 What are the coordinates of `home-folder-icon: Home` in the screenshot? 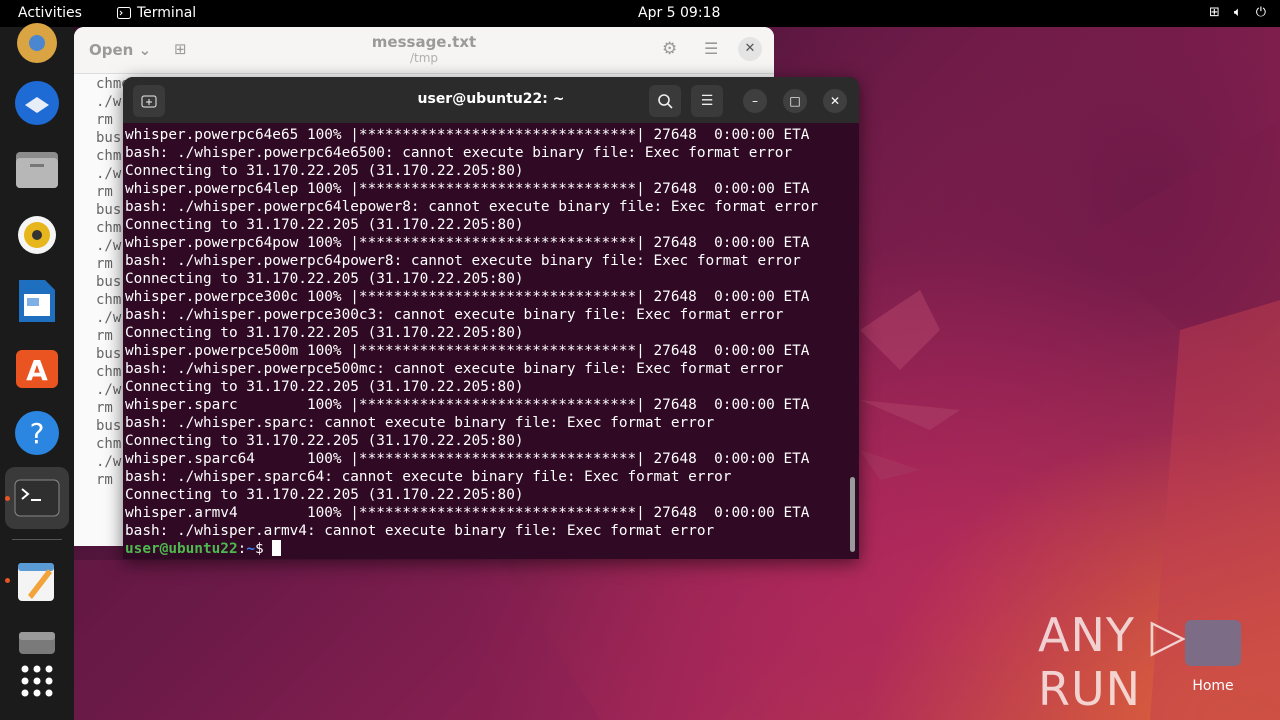 It's located at (1213, 660).